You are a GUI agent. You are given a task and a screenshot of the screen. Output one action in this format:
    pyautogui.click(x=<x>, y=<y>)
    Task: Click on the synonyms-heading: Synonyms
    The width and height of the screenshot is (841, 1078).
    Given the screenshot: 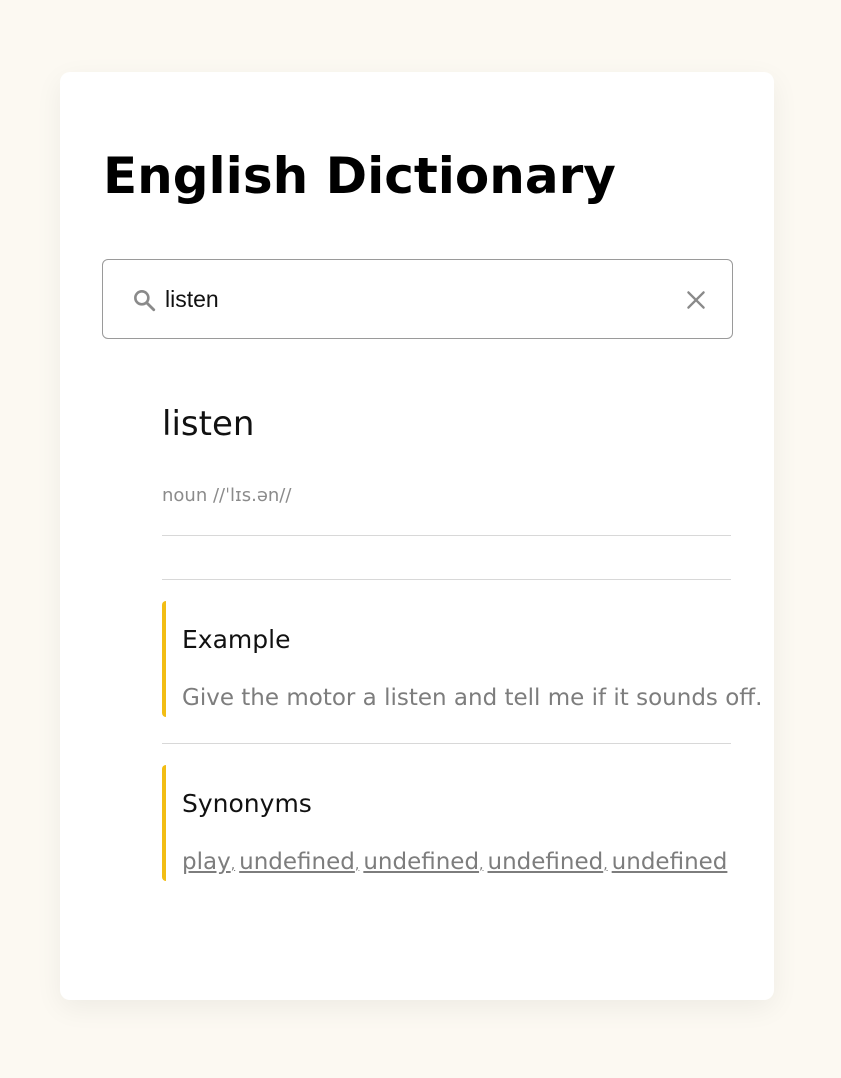 What is the action you would take?
    pyautogui.click(x=247, y=803)
    